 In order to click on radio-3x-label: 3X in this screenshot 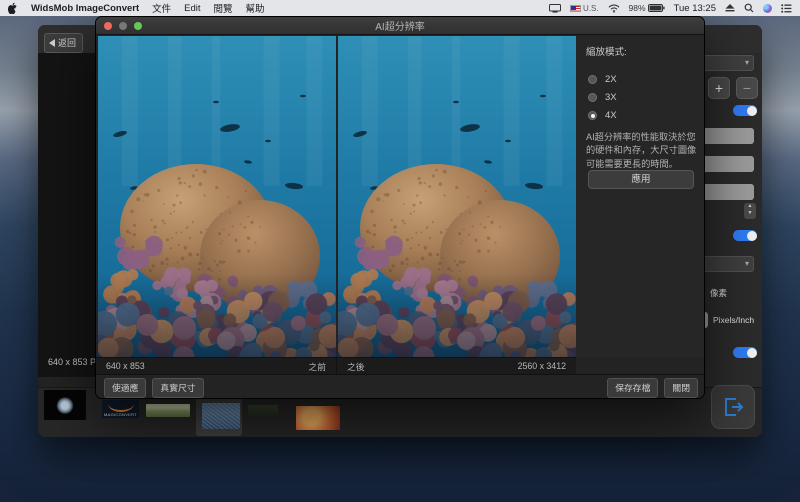, I will do `click(611, 97)`.